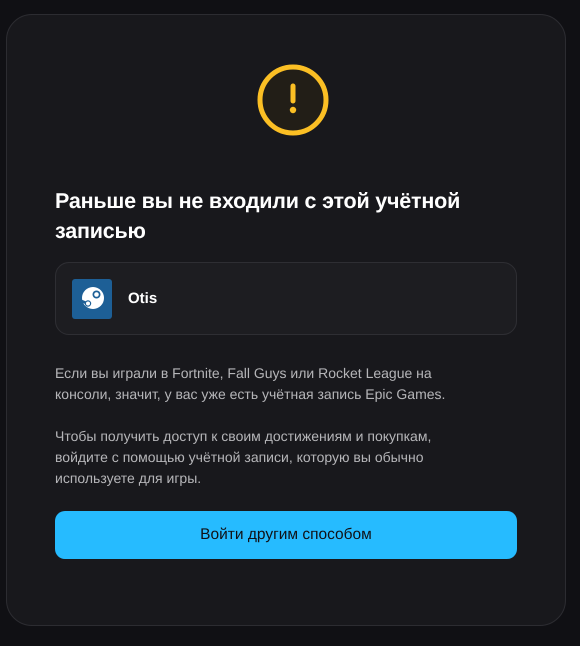  I want to click on steam-icon, so click(92, 298).